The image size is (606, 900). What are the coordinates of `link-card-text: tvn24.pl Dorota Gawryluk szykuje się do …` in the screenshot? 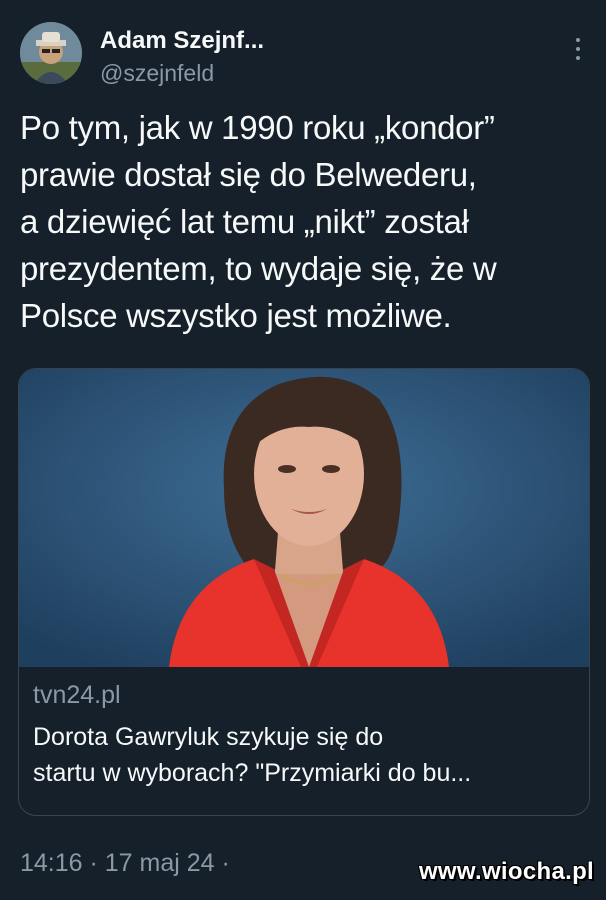 It's located at (305, 735).